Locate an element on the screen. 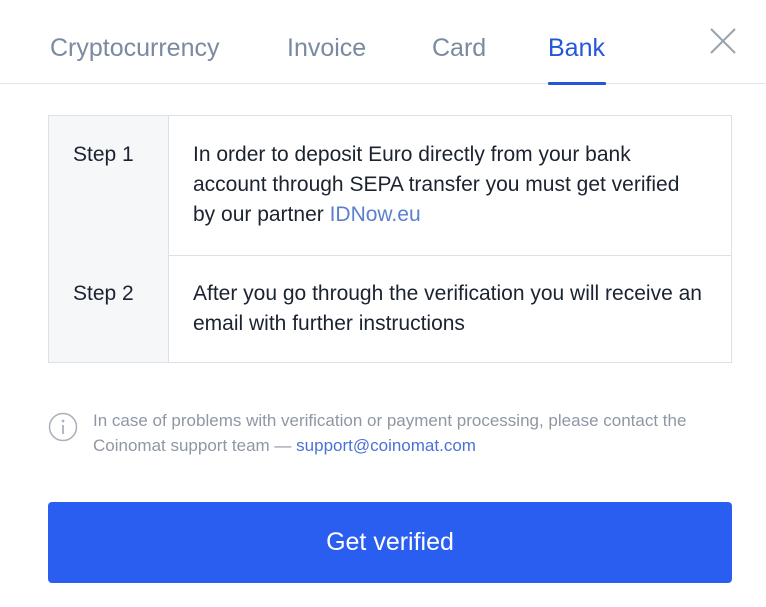 This screenshot has height=607, width=766. close-button is located at coordinates (723, 41).